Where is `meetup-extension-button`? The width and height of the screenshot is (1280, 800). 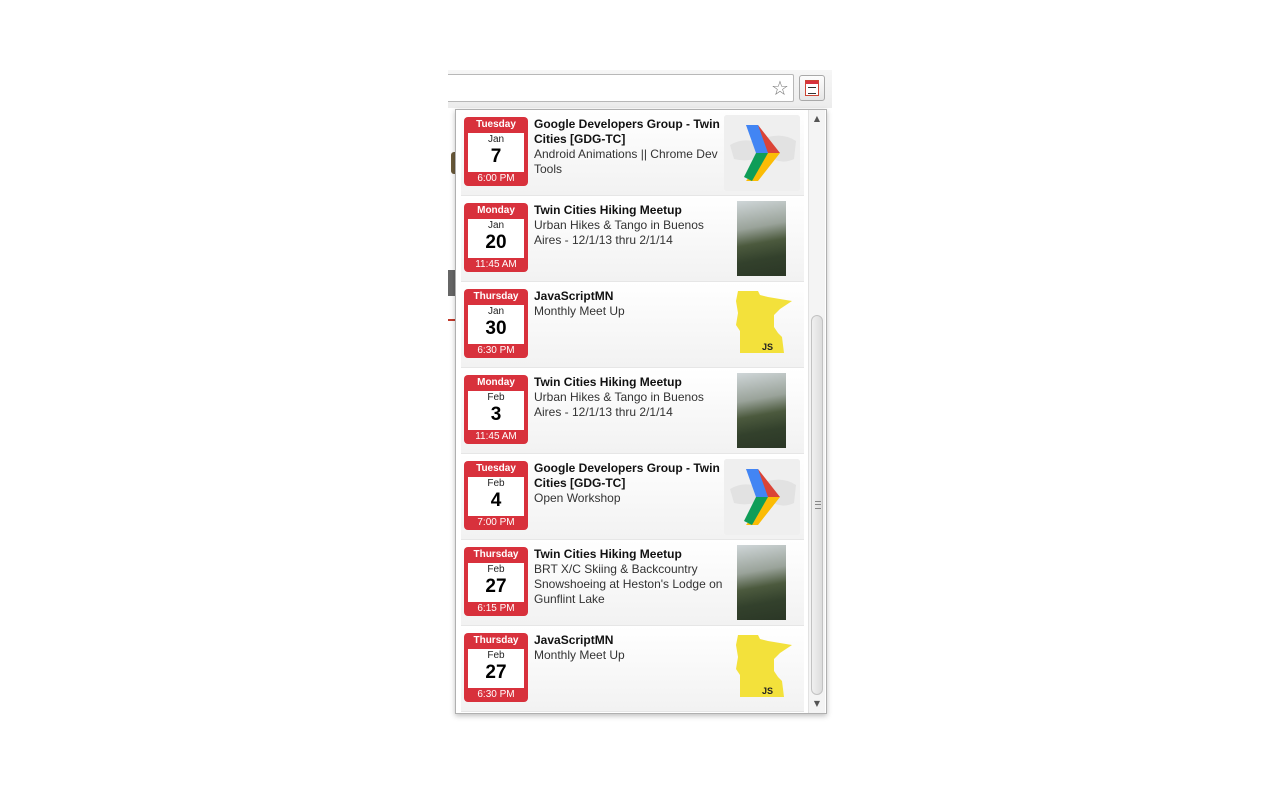
meetup-extension-button is located at coordinates (812, 88).